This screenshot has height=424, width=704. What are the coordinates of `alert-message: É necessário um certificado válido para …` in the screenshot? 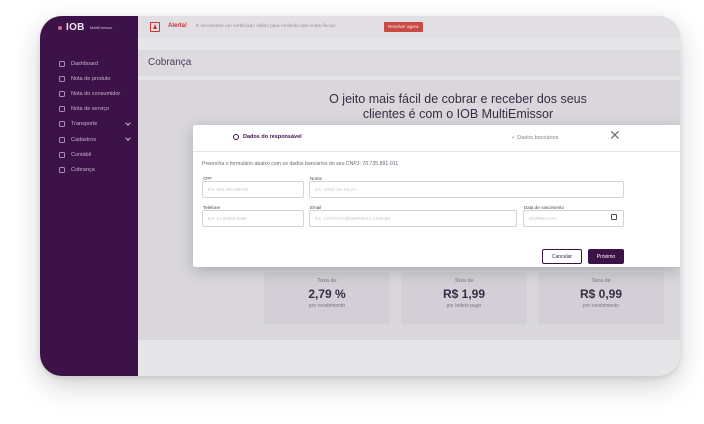 It's located at (267, 26).